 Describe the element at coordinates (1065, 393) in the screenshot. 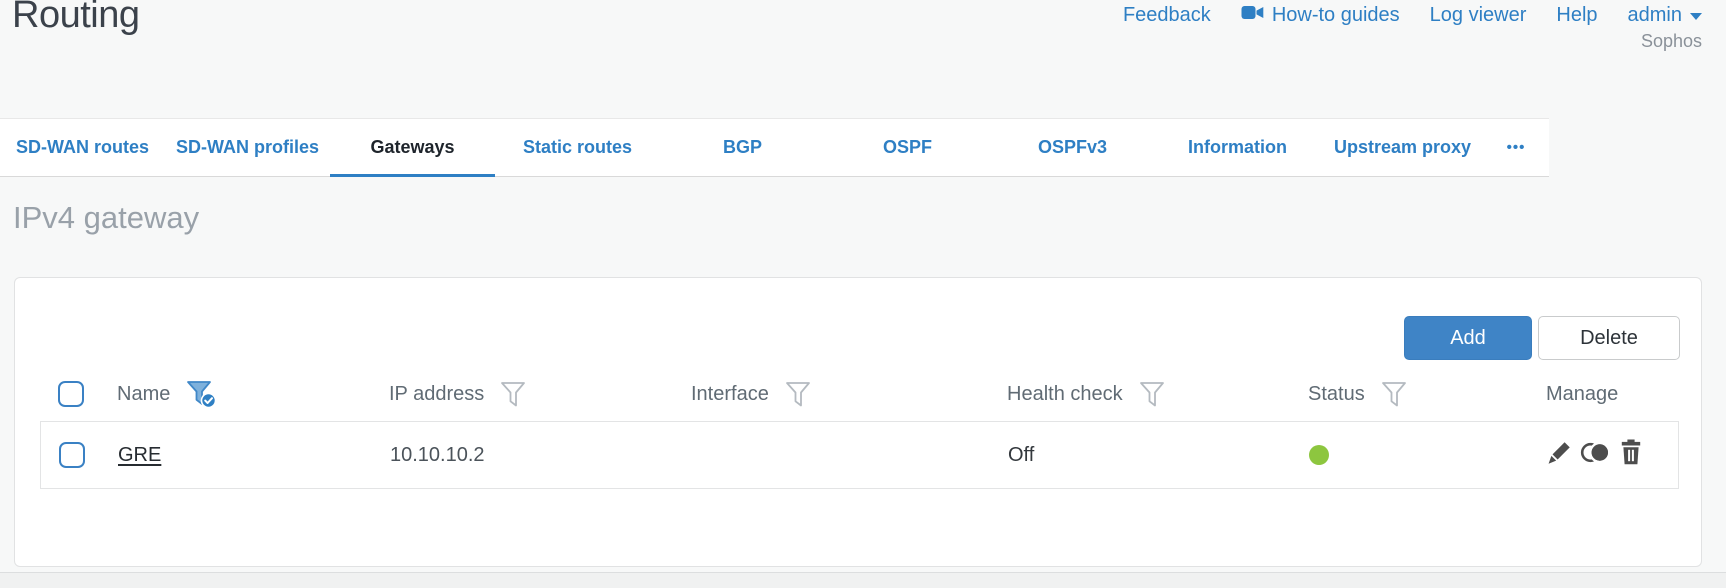

I see `column-health-check-label: Health check` at that location.